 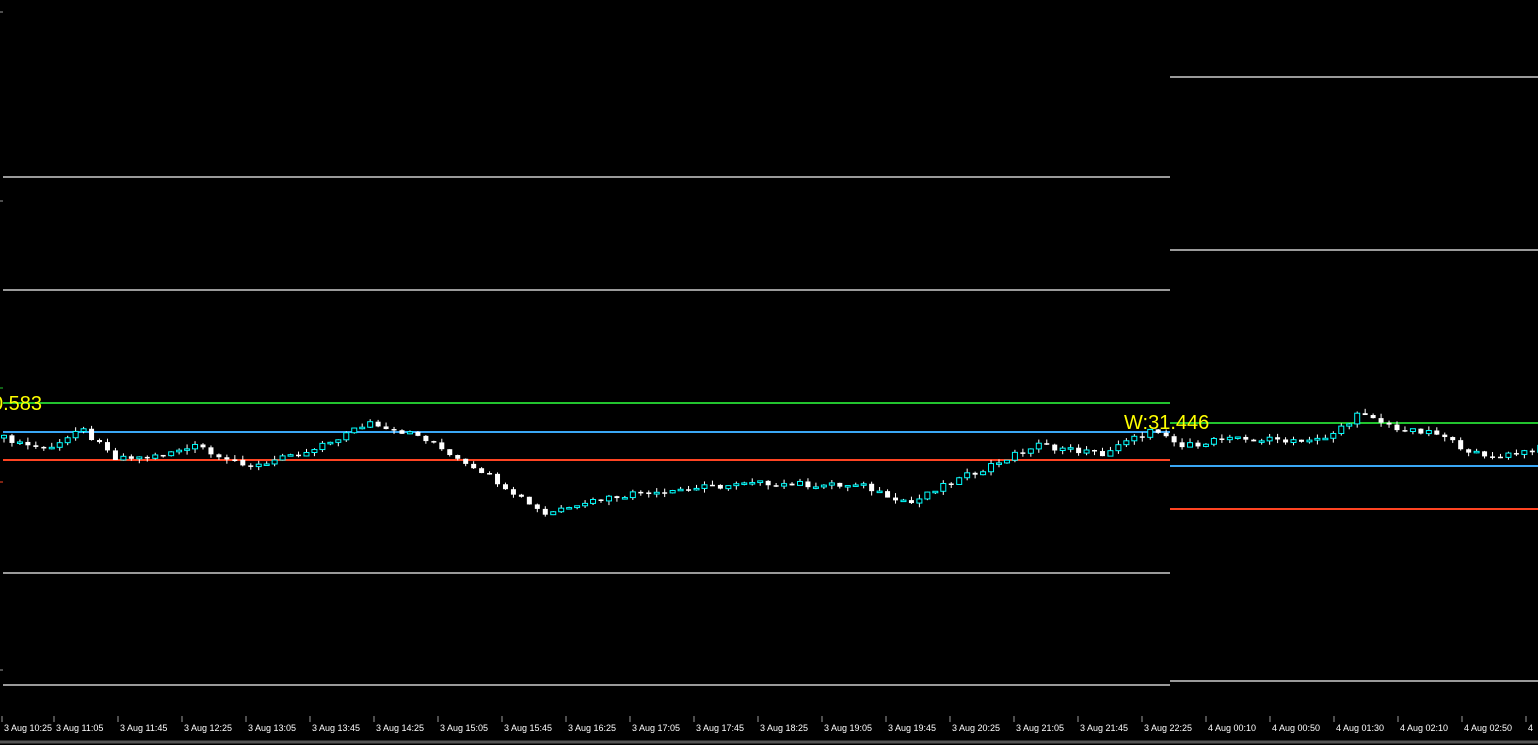 I want to click on time-axis-label: 3 Aug 15:45, so click(x=528, y=728).